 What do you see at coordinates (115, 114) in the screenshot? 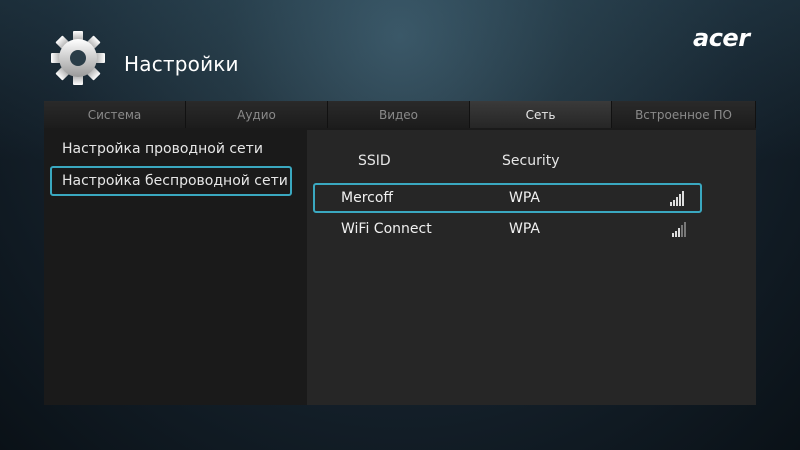
I see `tab-system: Система` at bounding box center [115, 114].